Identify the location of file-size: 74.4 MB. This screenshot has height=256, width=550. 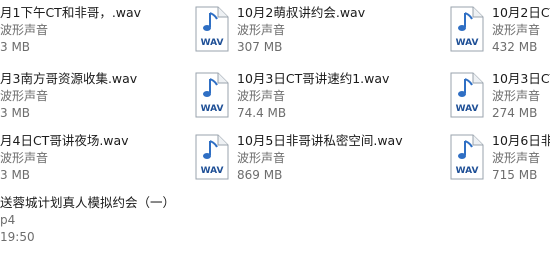
(262, 113).